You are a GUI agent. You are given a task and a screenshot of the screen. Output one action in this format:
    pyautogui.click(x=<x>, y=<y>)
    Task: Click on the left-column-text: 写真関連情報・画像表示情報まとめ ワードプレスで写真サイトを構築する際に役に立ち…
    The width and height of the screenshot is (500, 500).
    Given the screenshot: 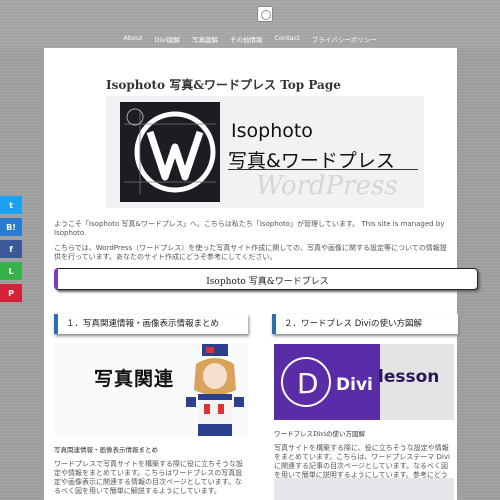 What is the action you would take?
    pyautogui.click(x=149, y=471)
    